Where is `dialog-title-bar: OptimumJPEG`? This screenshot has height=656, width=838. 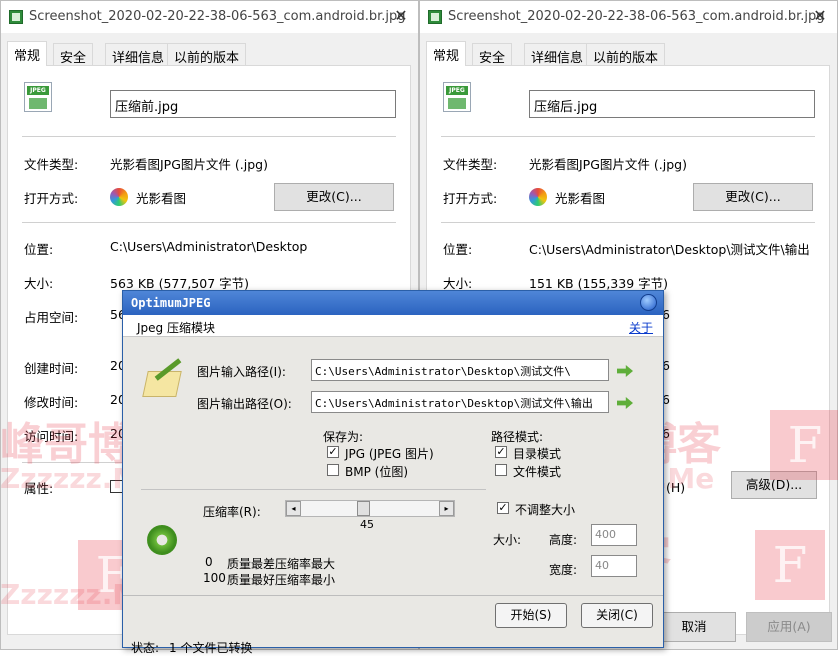 dialog-title-bar: OptimumJPEG is located at coordinates (393, 303).